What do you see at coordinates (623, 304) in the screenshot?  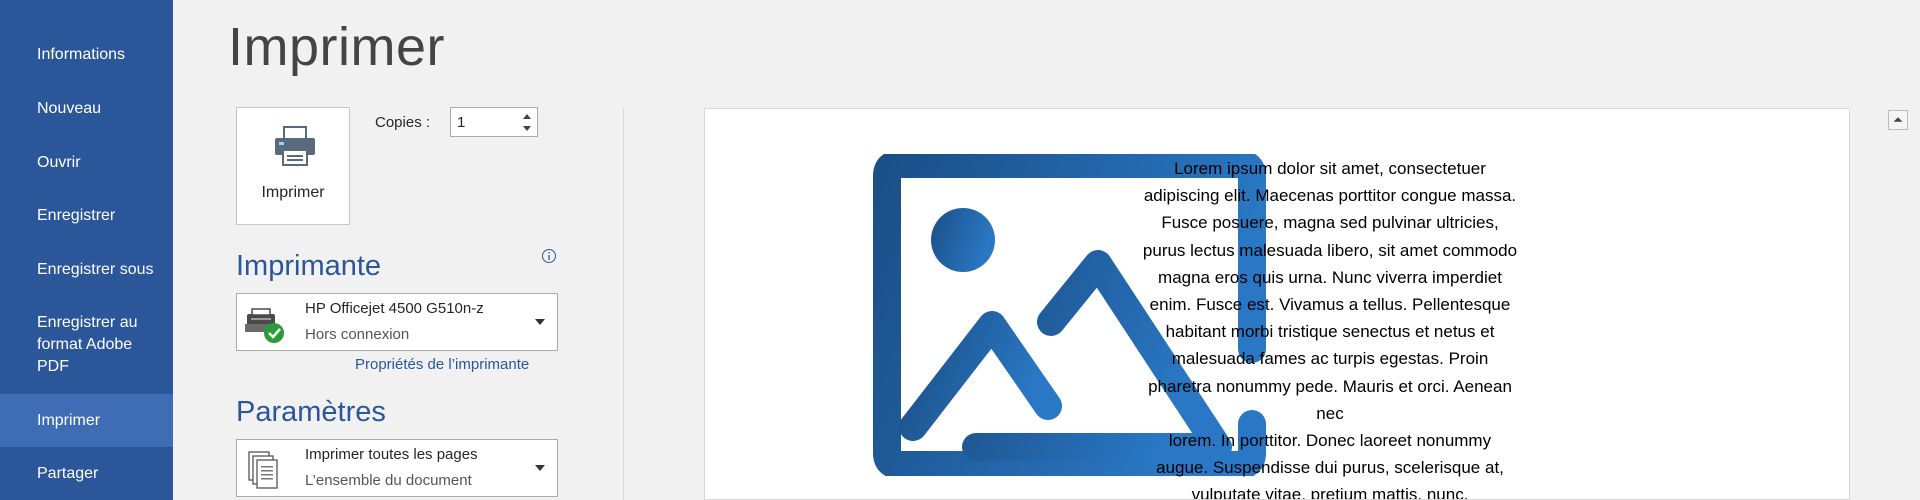 I see `pane-divider` at bounding box center [623, 304].